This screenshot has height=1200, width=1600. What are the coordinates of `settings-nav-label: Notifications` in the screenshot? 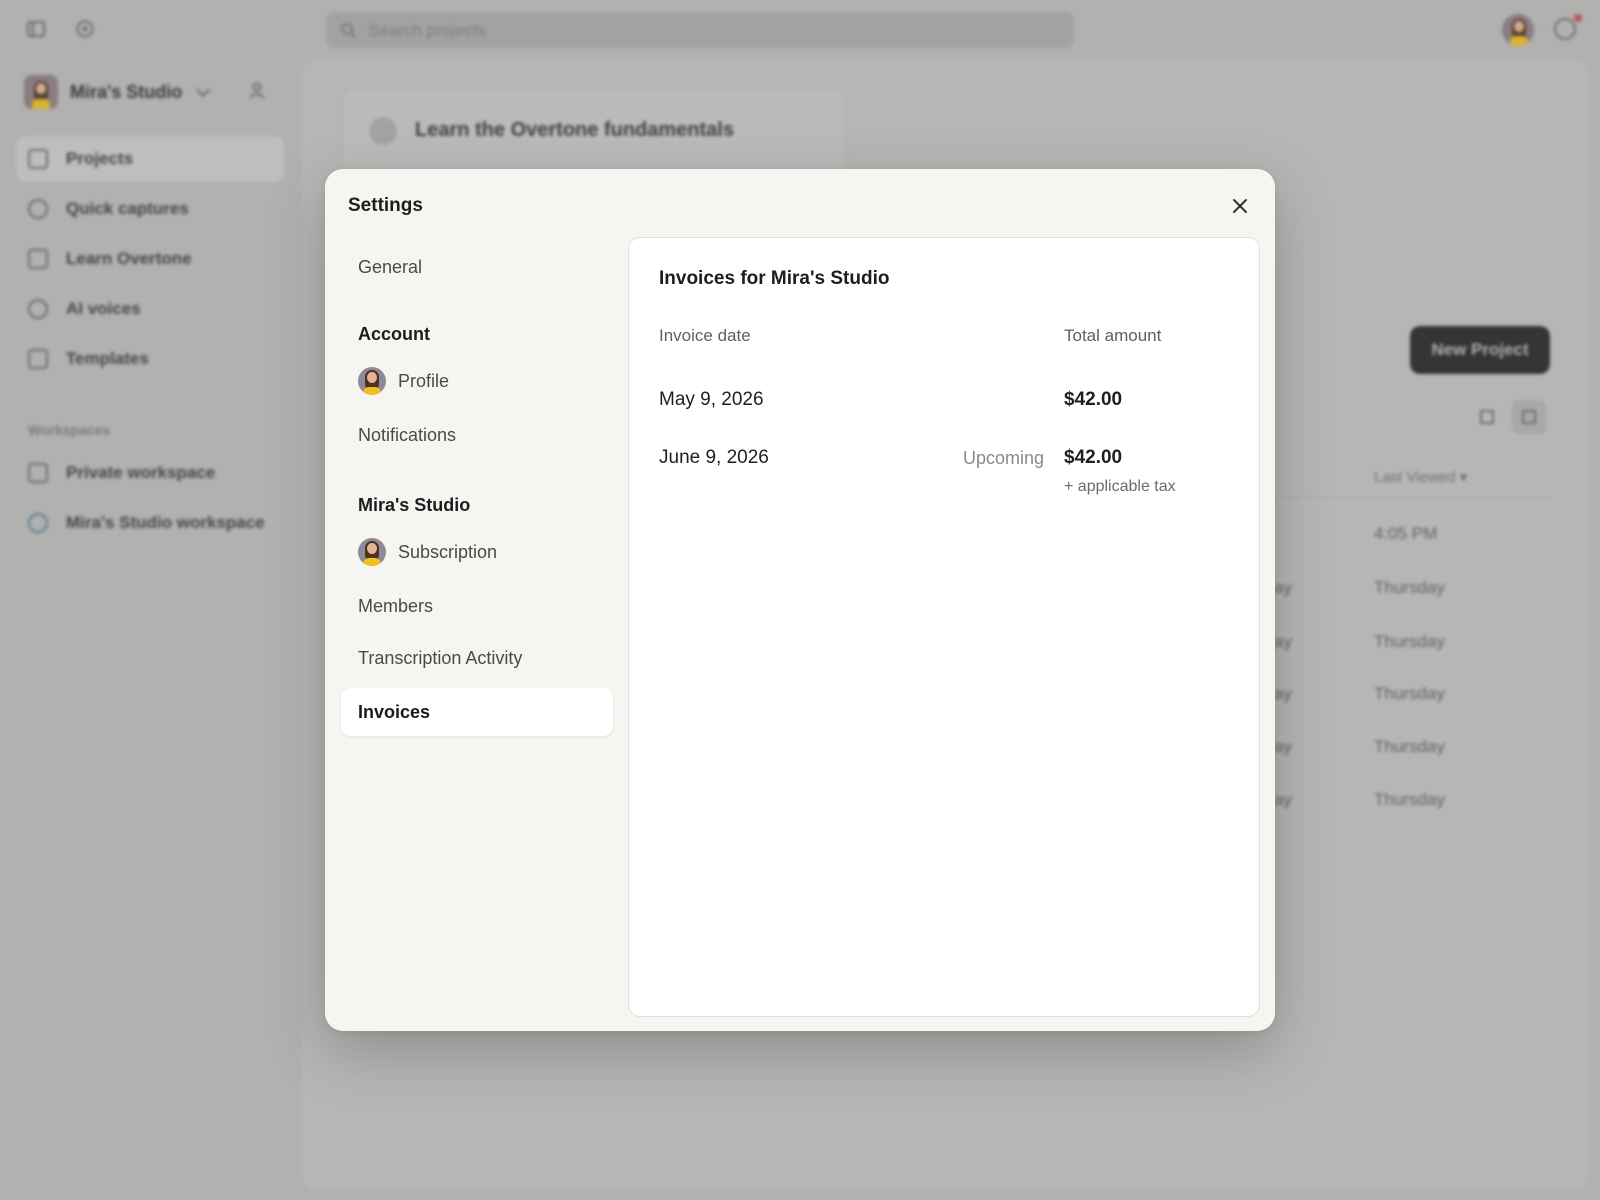 It's located at (407, 434).